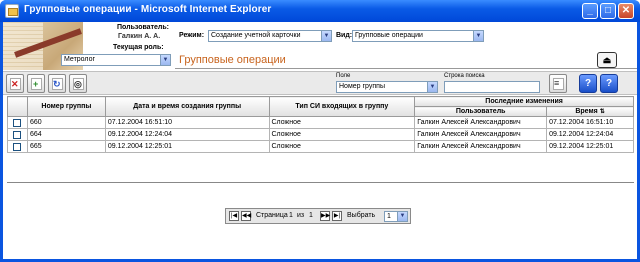  I want to click on cell-group-number: 660, so click(66, 122).